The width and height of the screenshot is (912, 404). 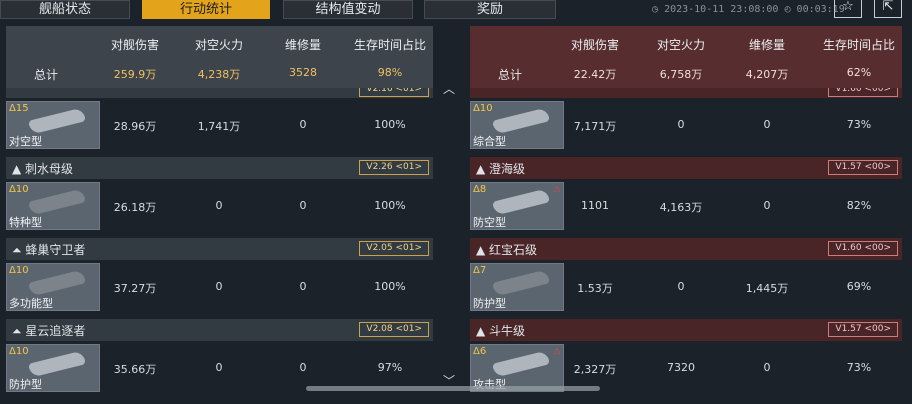 What do you see at coordinates (135, 369) in the screenshot?
I see `ship-damage: 35.66万` at bounding box center [135, 369].